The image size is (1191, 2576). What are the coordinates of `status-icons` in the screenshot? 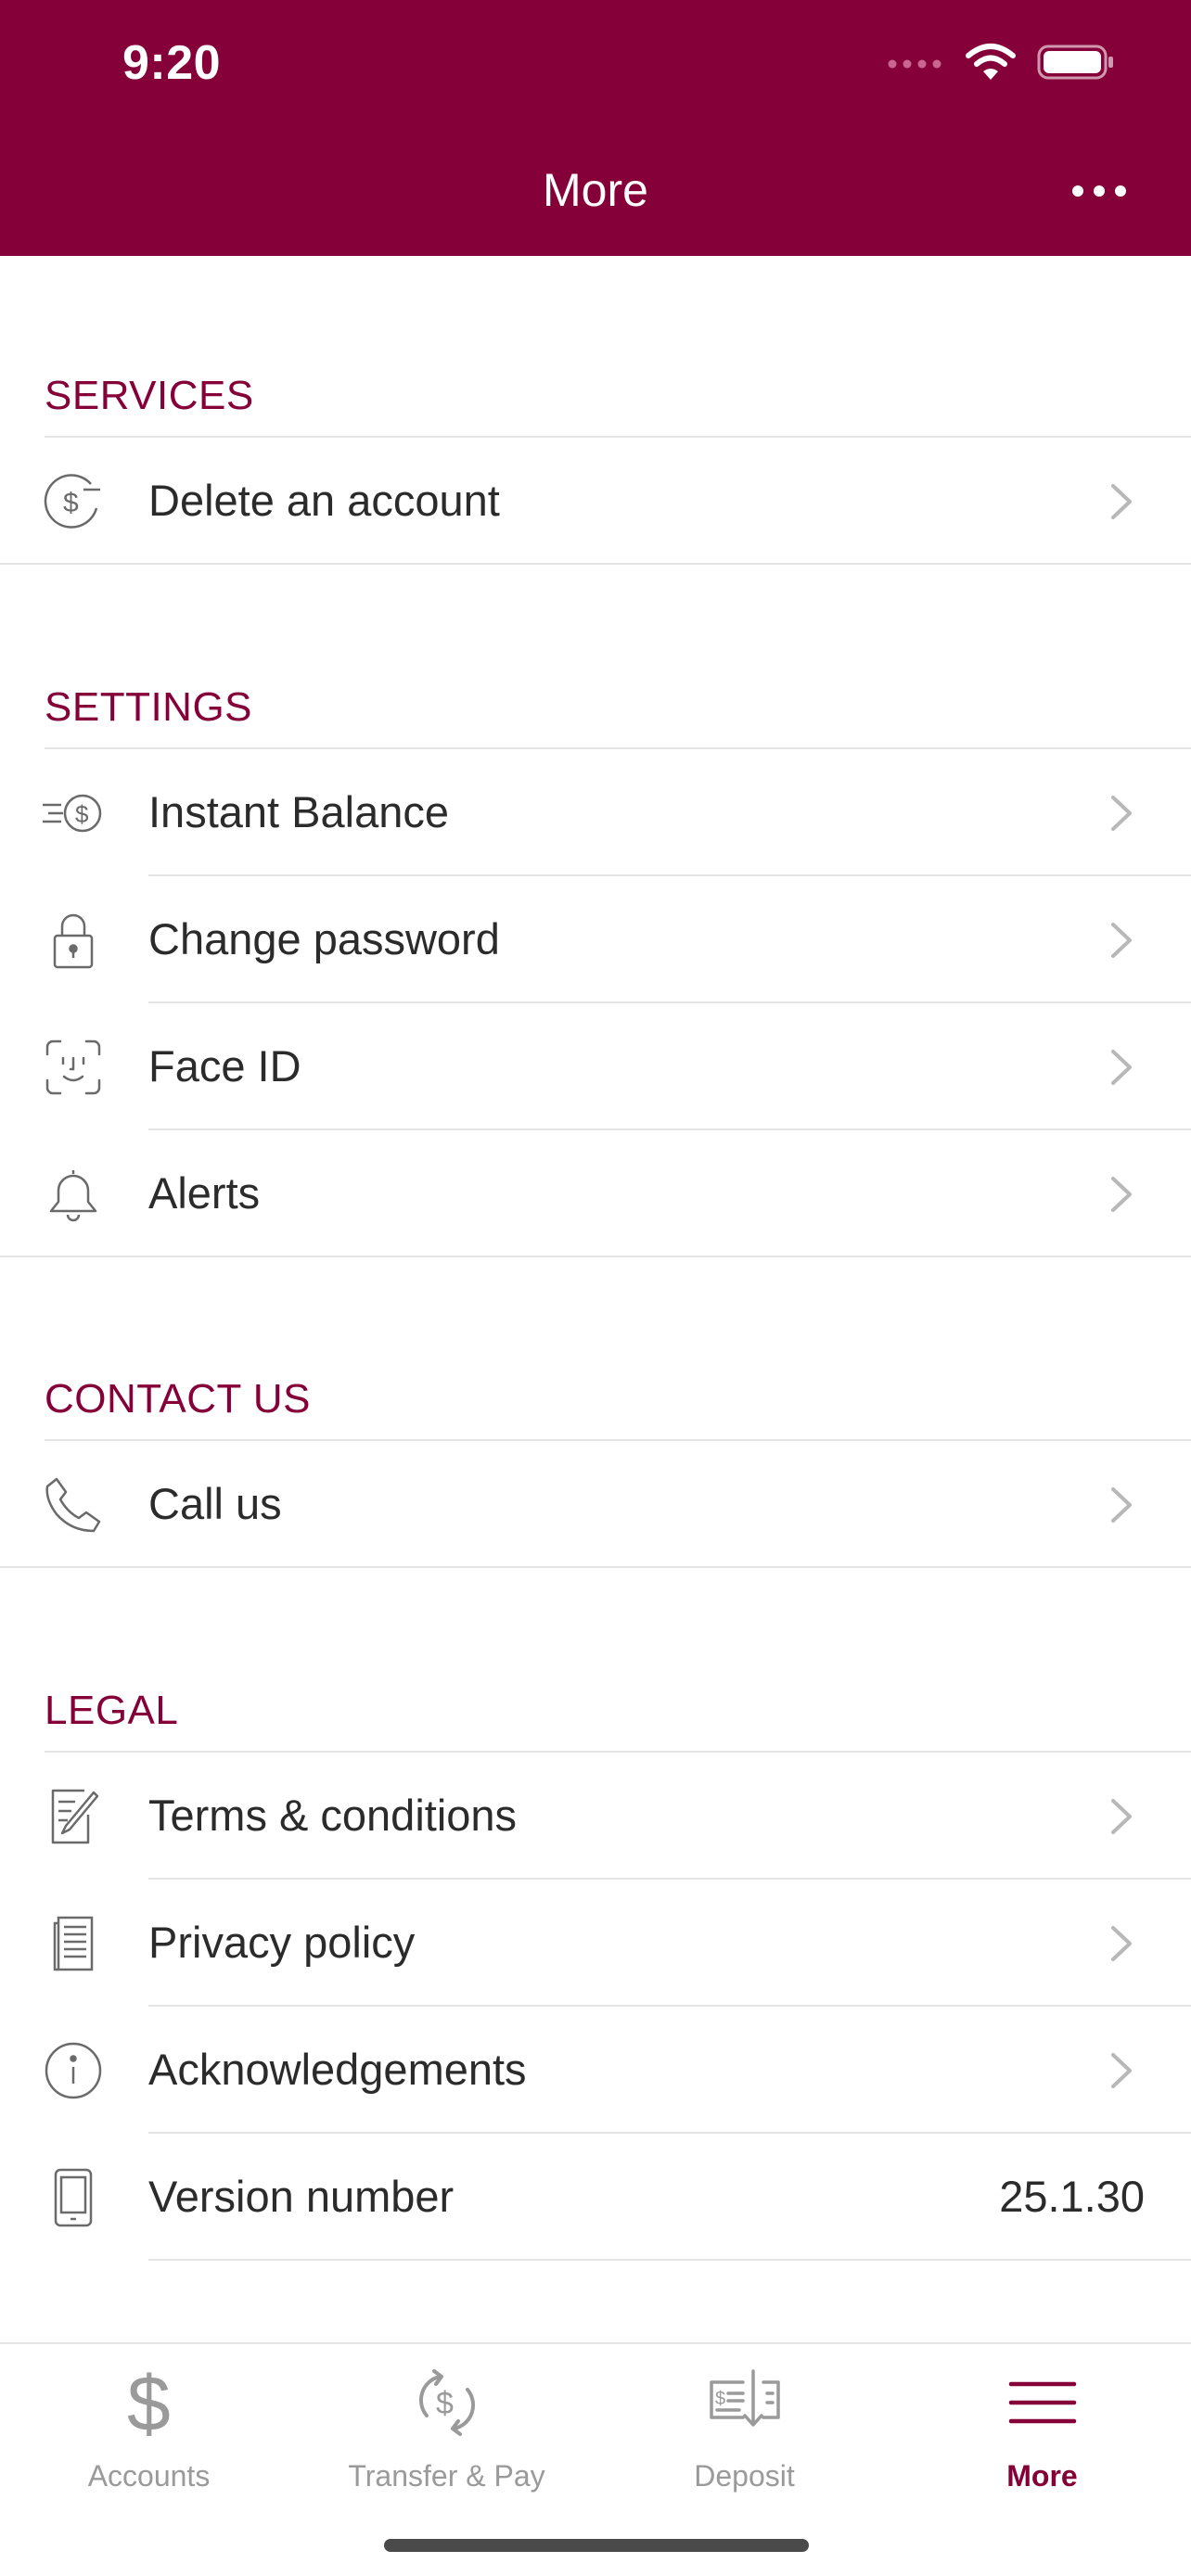 It's located at (1001, 62).